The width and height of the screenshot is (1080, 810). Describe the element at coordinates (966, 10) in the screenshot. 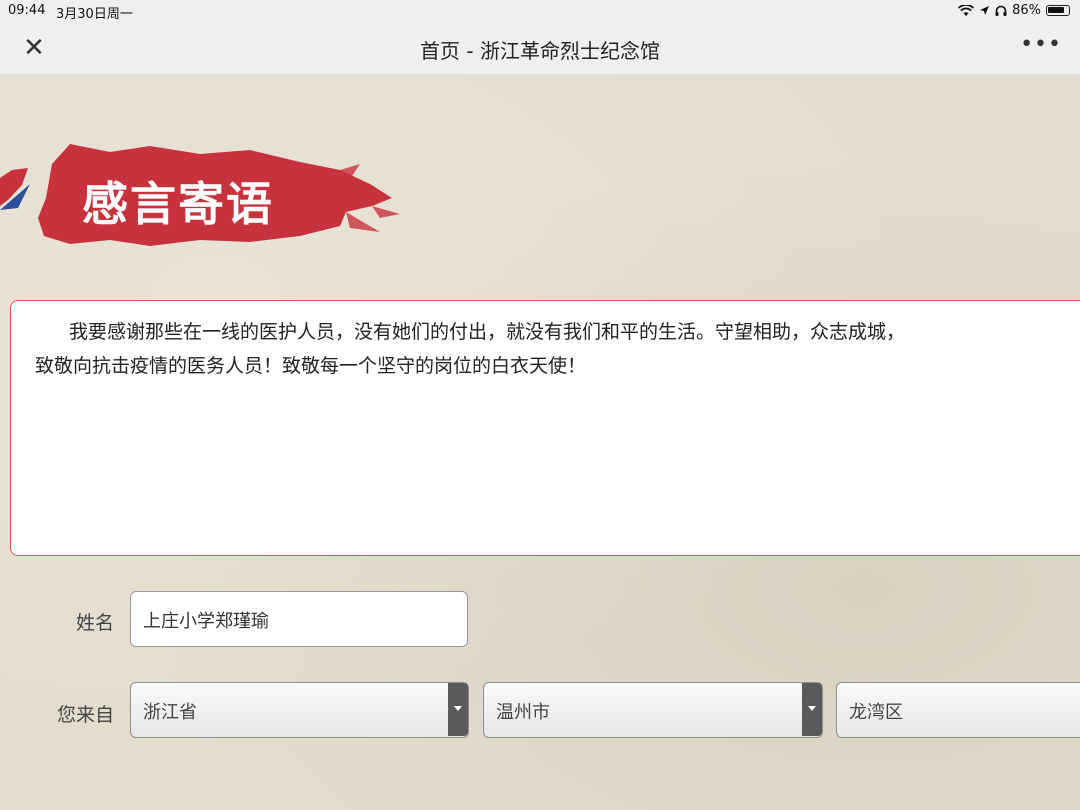

I see `wifi-icon` at that location.